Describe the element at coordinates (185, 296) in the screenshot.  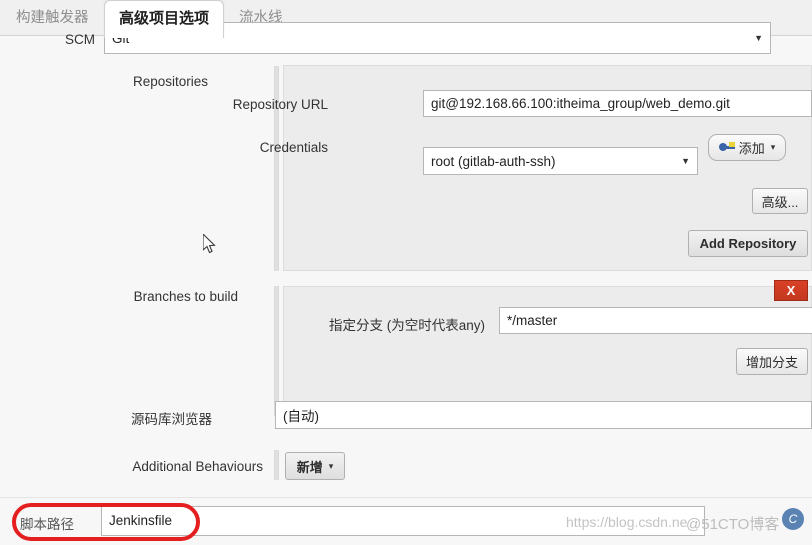
I see `branches-to-build-label: Branches to build` at that location.